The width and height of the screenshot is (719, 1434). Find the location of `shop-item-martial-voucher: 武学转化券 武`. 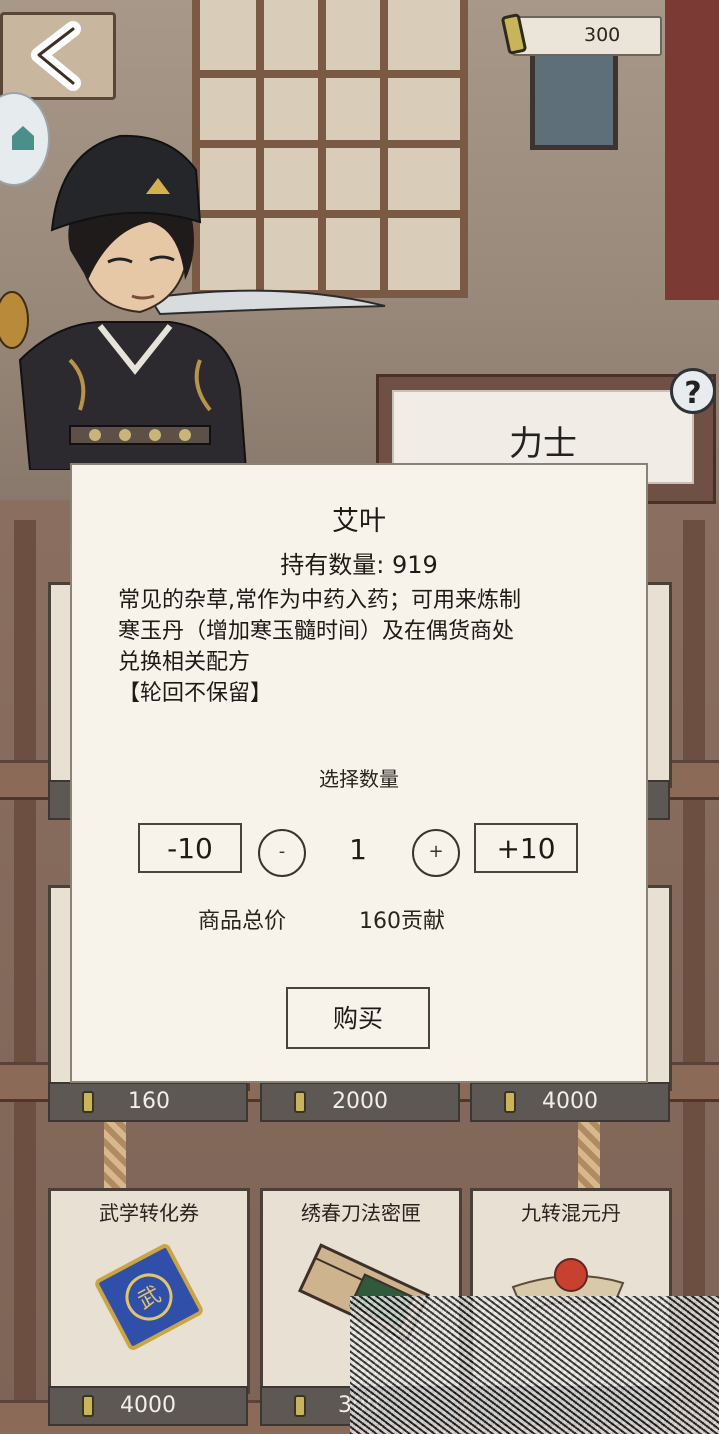

shop-item-martial-voucher: 武学转化券 武 is located at coordinates (149, 1291).